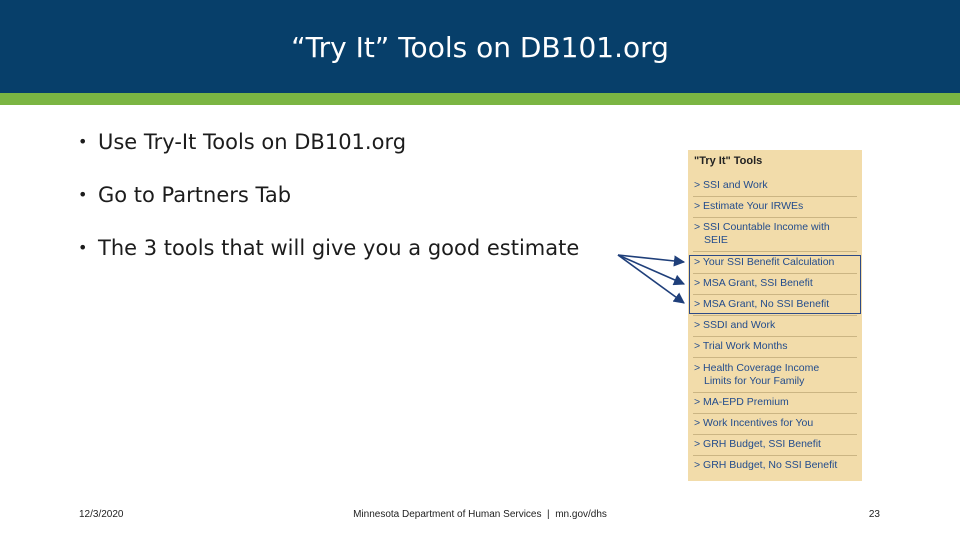 The image size is (960, 540). I want to click on pointer-arrows, so click(651, 279).